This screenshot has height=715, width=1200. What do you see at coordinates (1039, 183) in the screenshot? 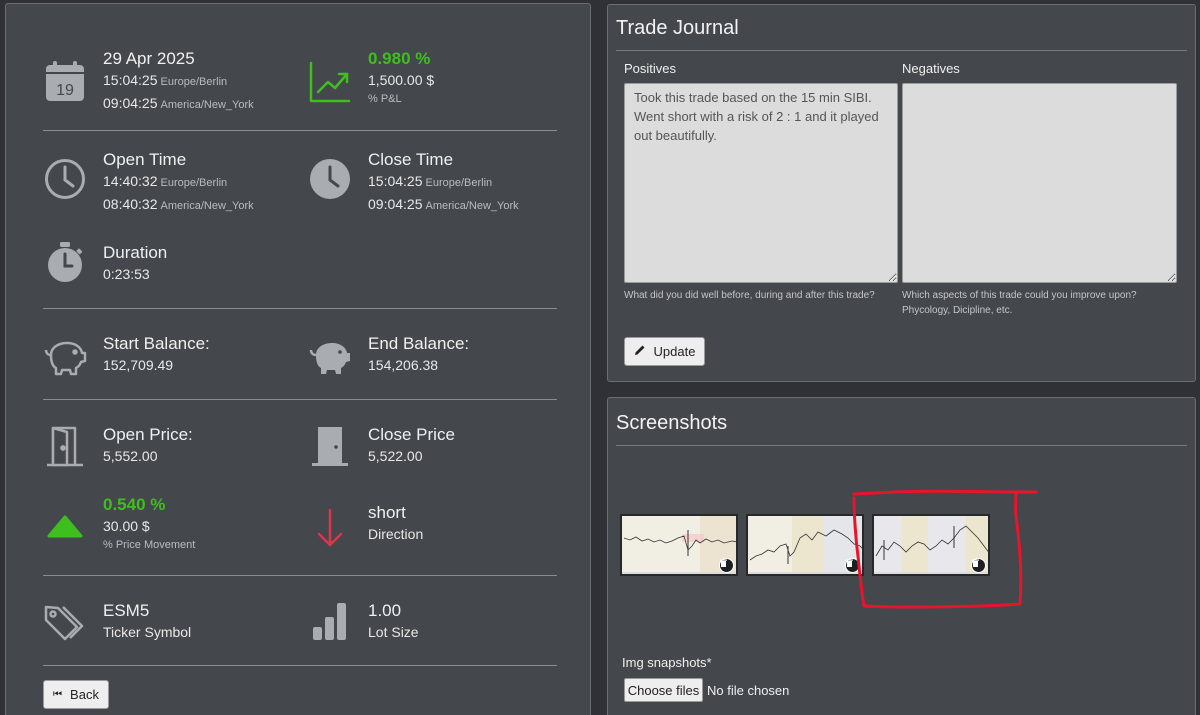
I see `negatives-textarea` at bounding box center [1039, 183].